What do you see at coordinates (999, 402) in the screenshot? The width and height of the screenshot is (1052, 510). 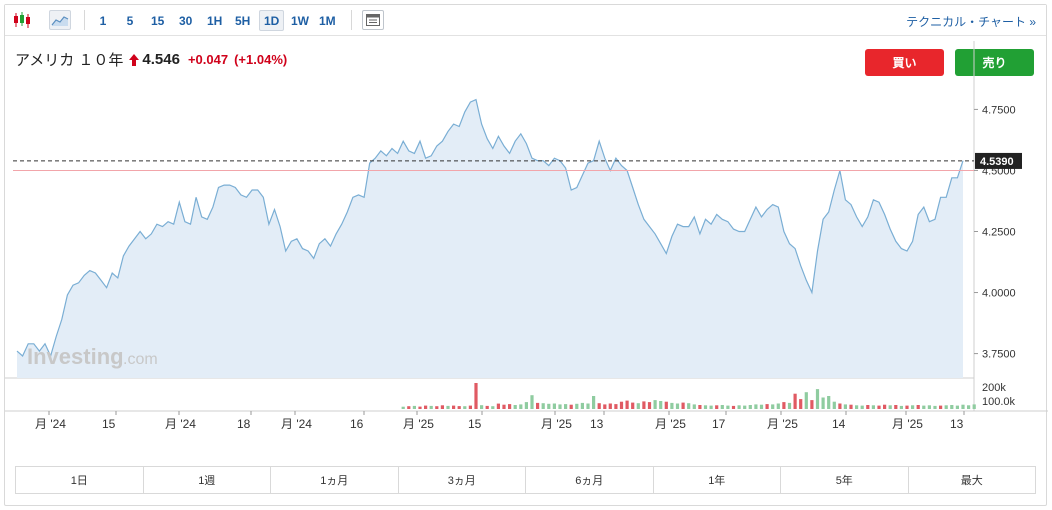 I see `volume-axis-label: 100.0k` at bounding box center [999, 402].